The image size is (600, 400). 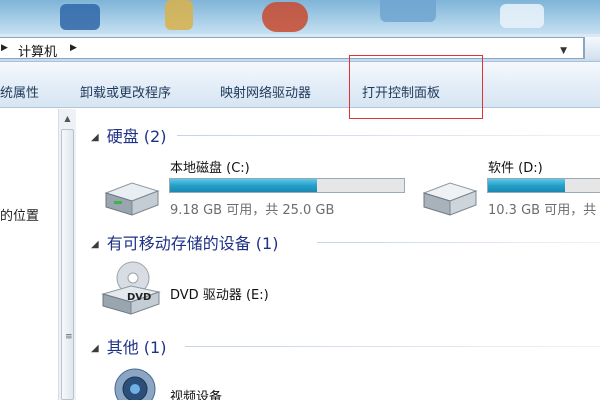 What do you see at coordinates (19, 91) in the screenshot?
I see `system-properties-button: 统属性` at bounding box center [19, 91].